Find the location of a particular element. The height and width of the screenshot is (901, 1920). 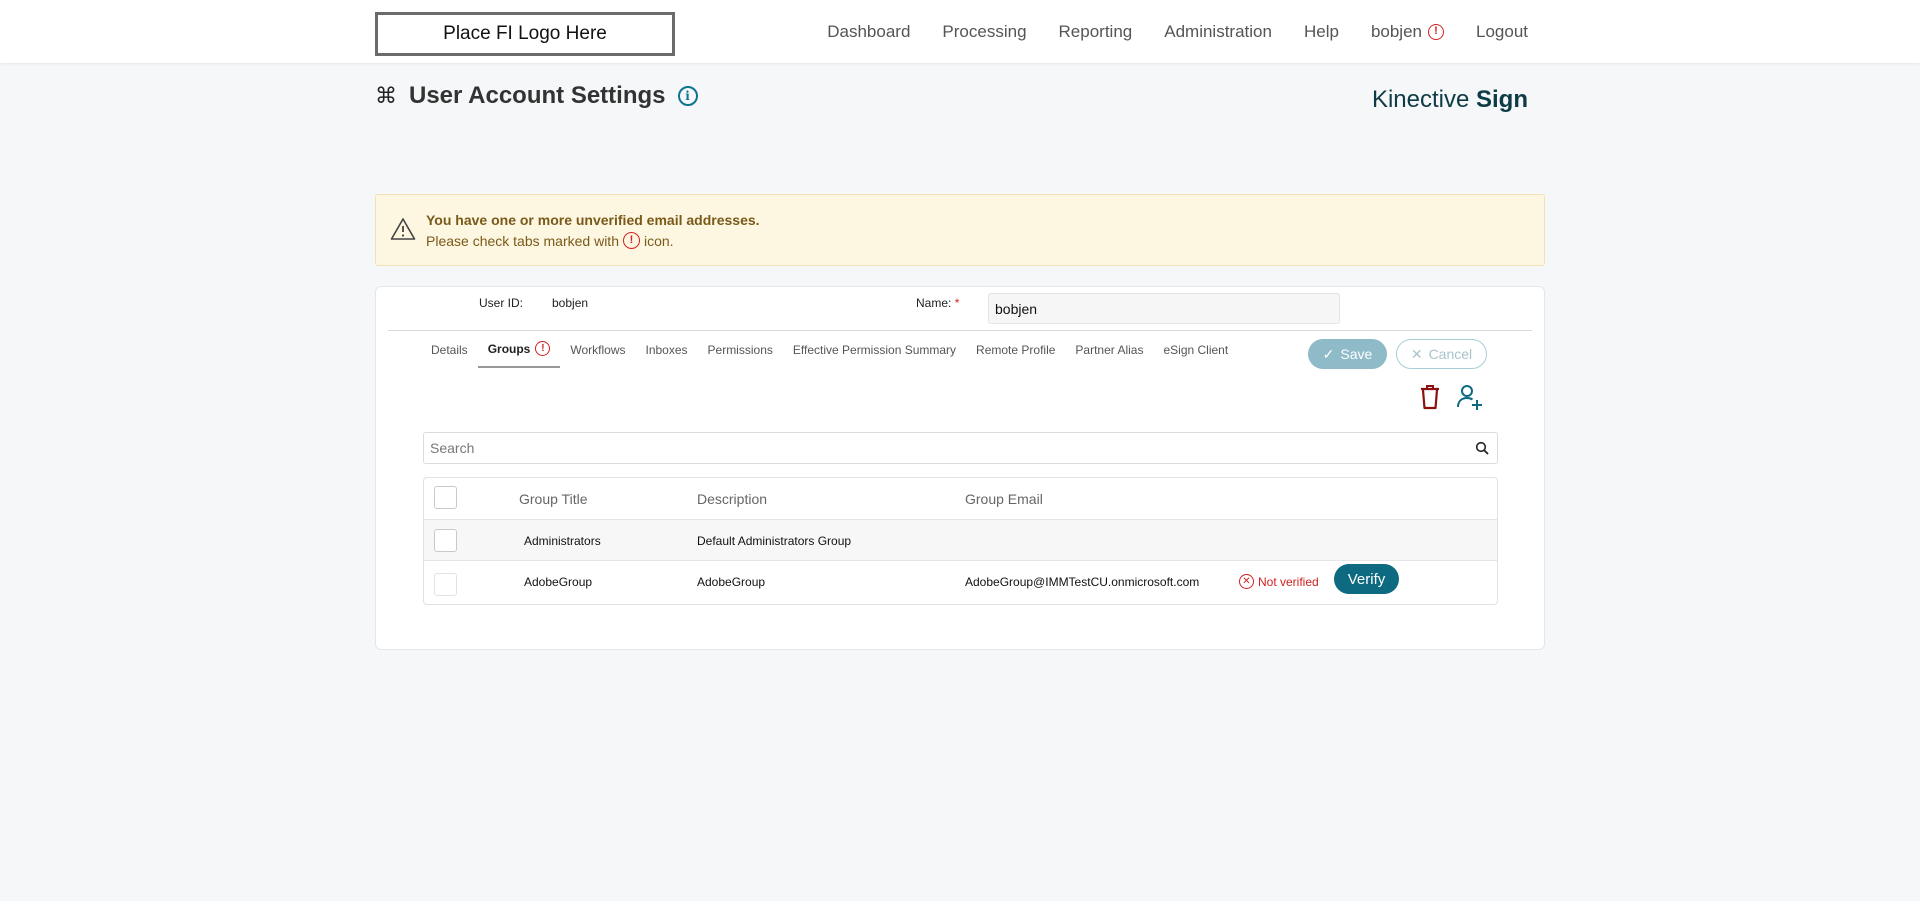

tab-remote-profile: Remote Profile is located at coordinates (1015, 354).